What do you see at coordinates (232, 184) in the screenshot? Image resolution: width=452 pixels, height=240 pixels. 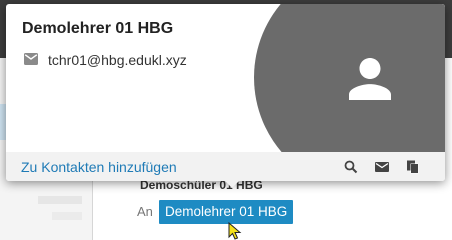 I see `popover-arrow` at bounding box center [232, 184].